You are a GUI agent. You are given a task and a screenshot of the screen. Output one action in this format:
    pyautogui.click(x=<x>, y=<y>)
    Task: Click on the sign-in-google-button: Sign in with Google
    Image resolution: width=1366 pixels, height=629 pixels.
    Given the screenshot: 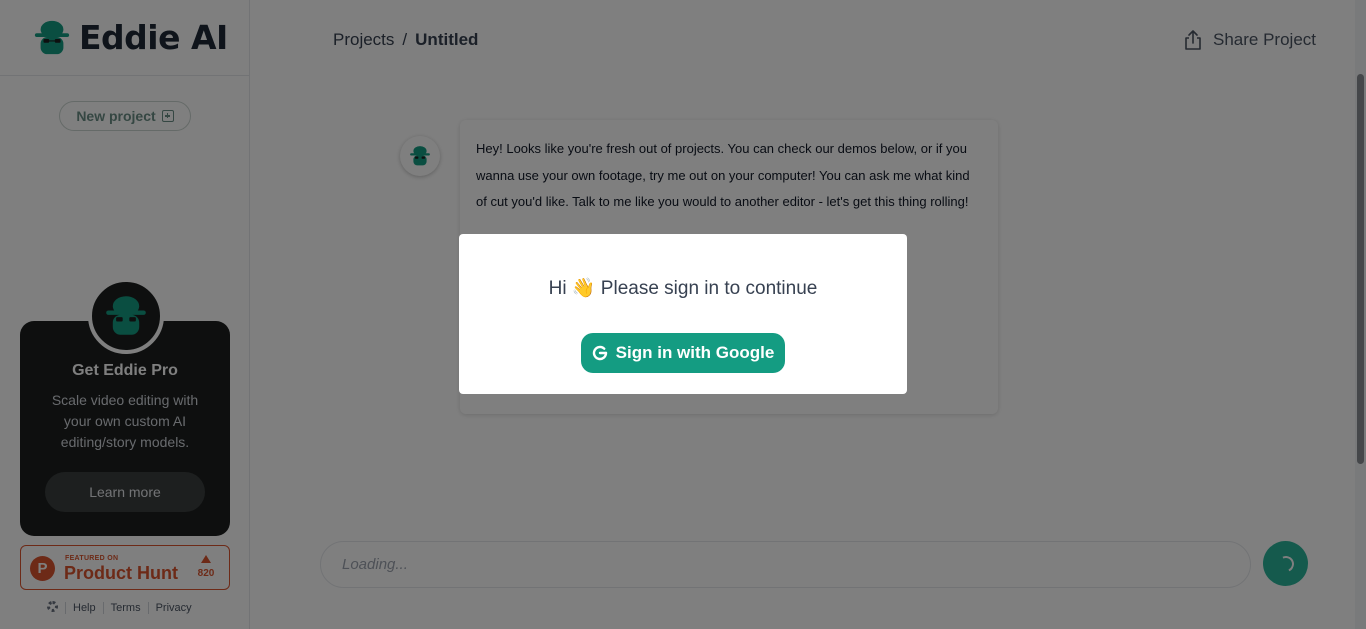 What is the action you would take?
    pyautogui.click(x=683, y=353)
    